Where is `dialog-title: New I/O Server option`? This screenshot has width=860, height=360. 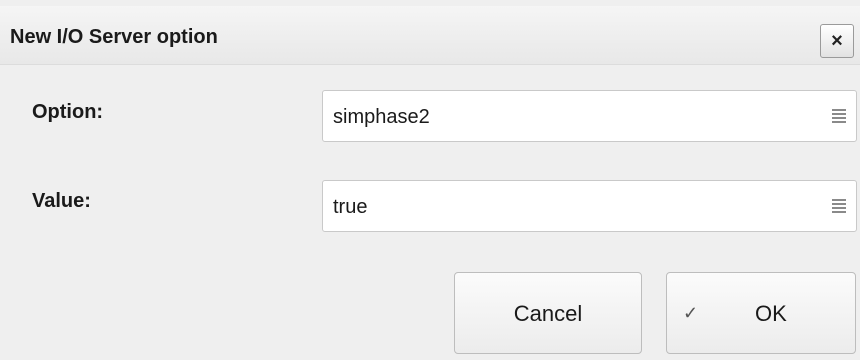
dialog-title: New I/O Server option is located at coordinates (114, 37).